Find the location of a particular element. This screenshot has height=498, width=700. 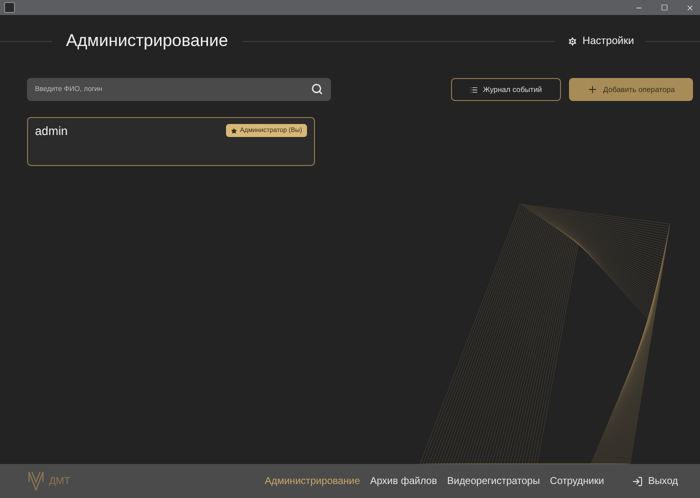

logout-button: Выход is located at coordinates (655, 481).